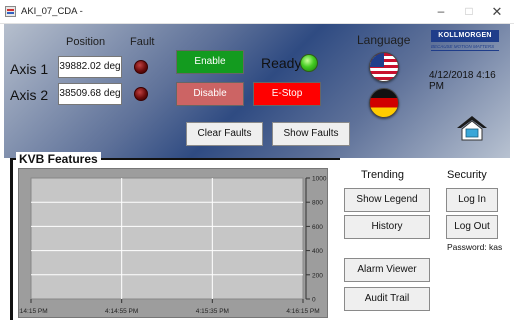 The width and height of the screenshot is (514, 325). I want to click on axis-2-label: Axis 2, so click(29, 95).